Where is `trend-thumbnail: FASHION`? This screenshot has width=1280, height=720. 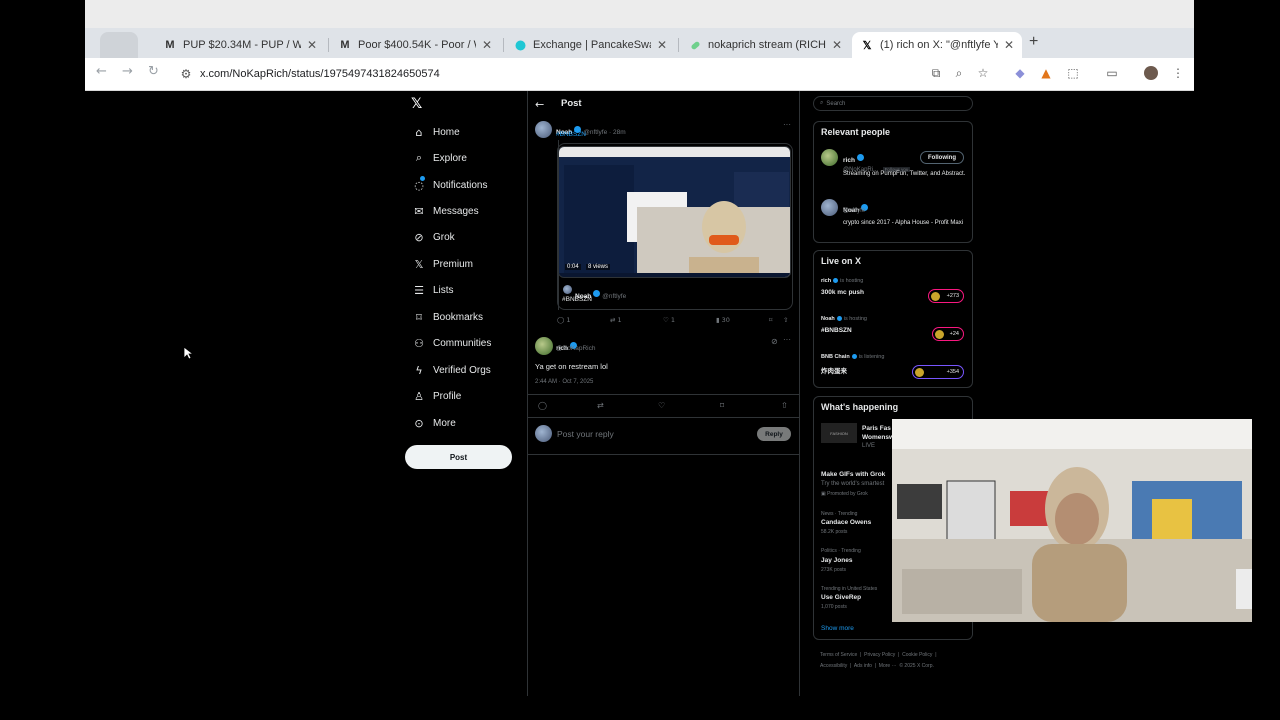 trend-thumbnail: FASHION is located at coordinates (839, 433).